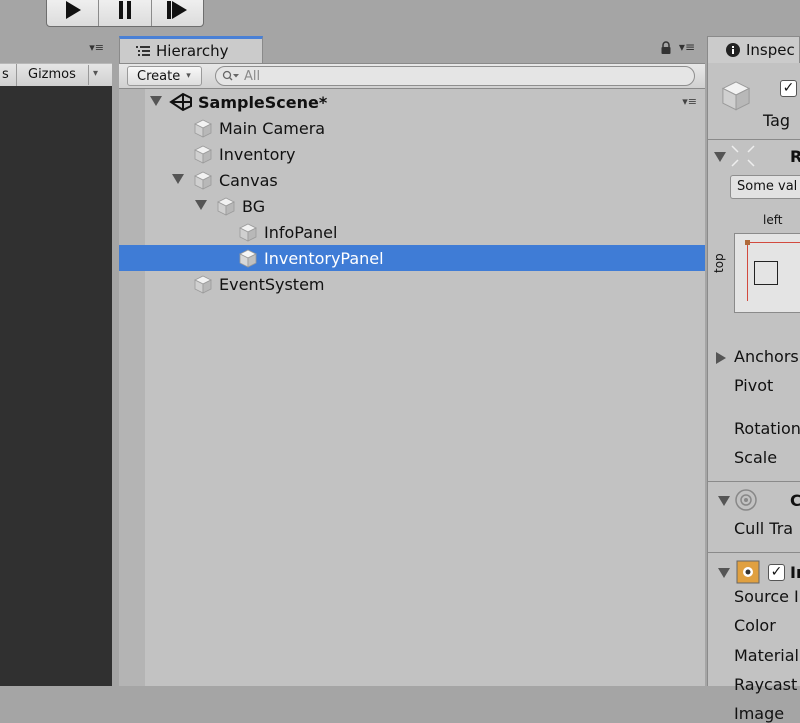 The image size is (800, 723). What do you see at coordinates (743, 156) in the screenshot?
I see `rect-transform-icon` at bounding box center [743, 156].